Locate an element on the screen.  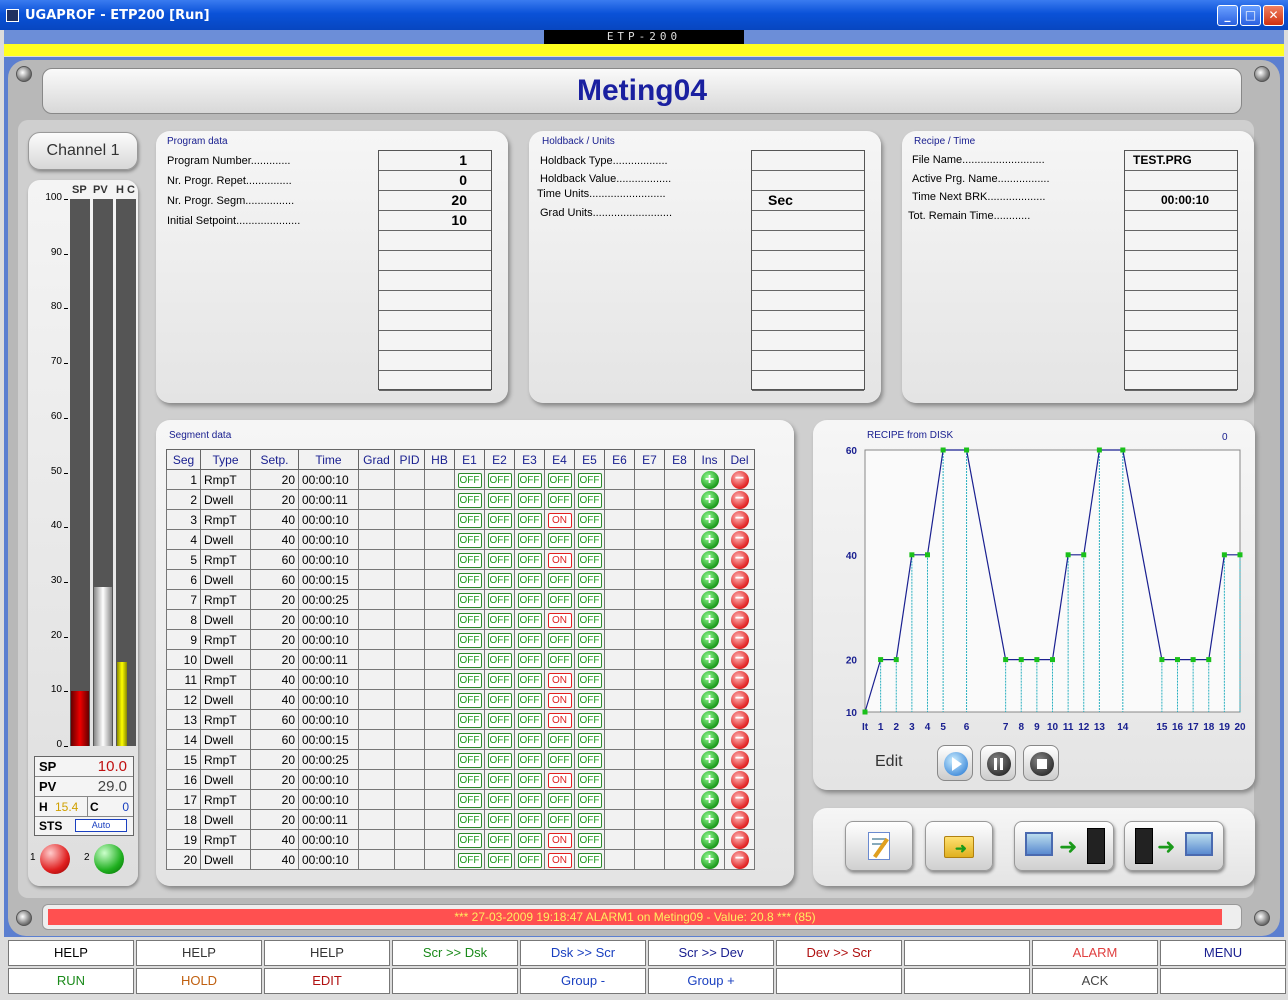
table-row: 3 RmpT 40 00:00:10 OFF OFF OFF ON OFF + − is located at coordinates (460, 519).